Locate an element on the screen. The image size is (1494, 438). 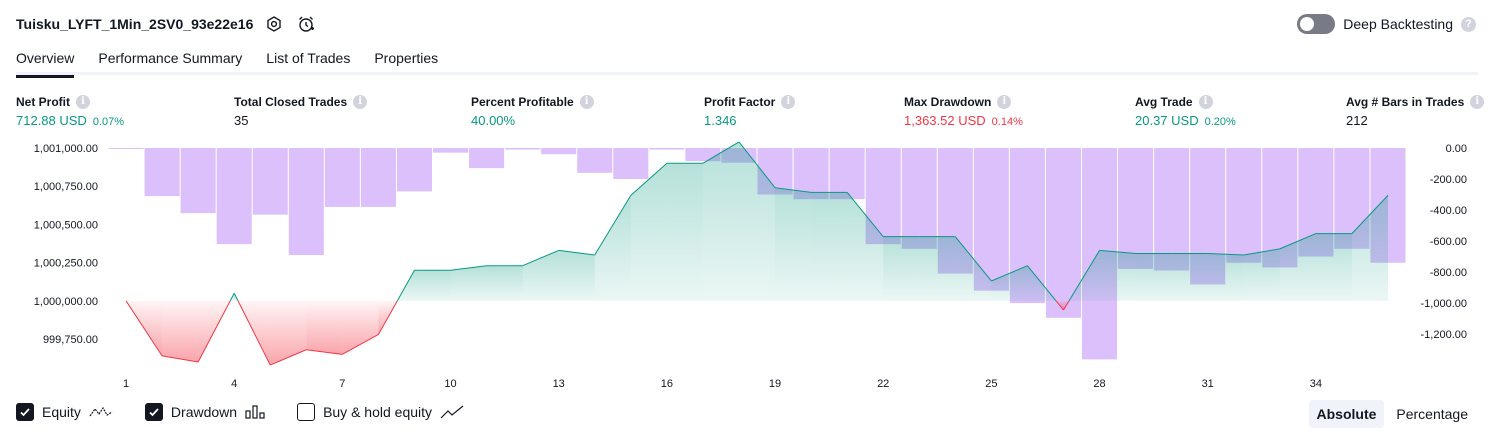
equity-checkbox is located at coordinates (25, 412).